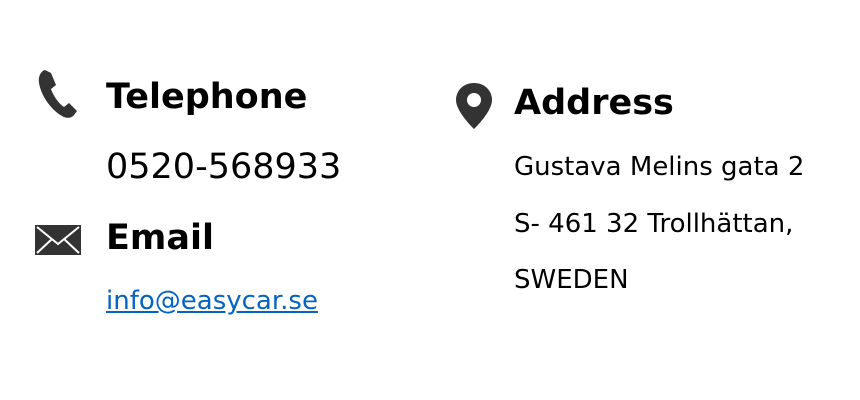  What do you see at coordinates (659, 167) in the screenshot?
I see `address-line-street: Gustava Melins gata 2` at bounding box center [659, 167].